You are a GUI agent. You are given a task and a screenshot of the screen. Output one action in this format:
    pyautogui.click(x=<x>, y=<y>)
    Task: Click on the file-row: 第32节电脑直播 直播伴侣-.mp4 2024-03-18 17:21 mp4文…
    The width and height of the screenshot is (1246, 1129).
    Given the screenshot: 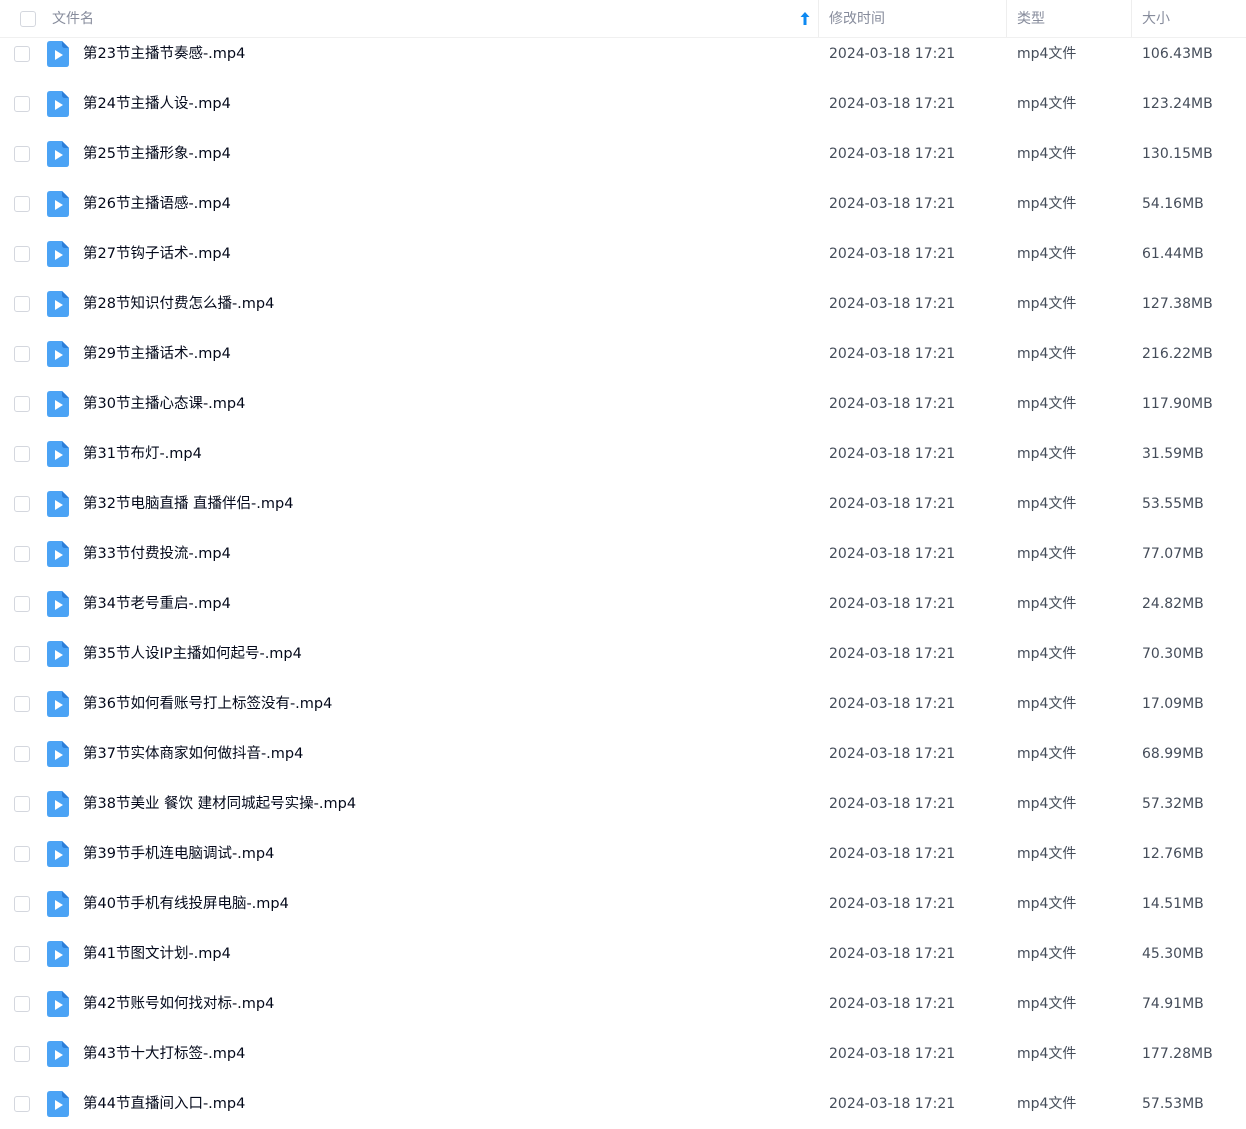 What is the action you would take?
    pyautogui.click(x=623, y=504)
    